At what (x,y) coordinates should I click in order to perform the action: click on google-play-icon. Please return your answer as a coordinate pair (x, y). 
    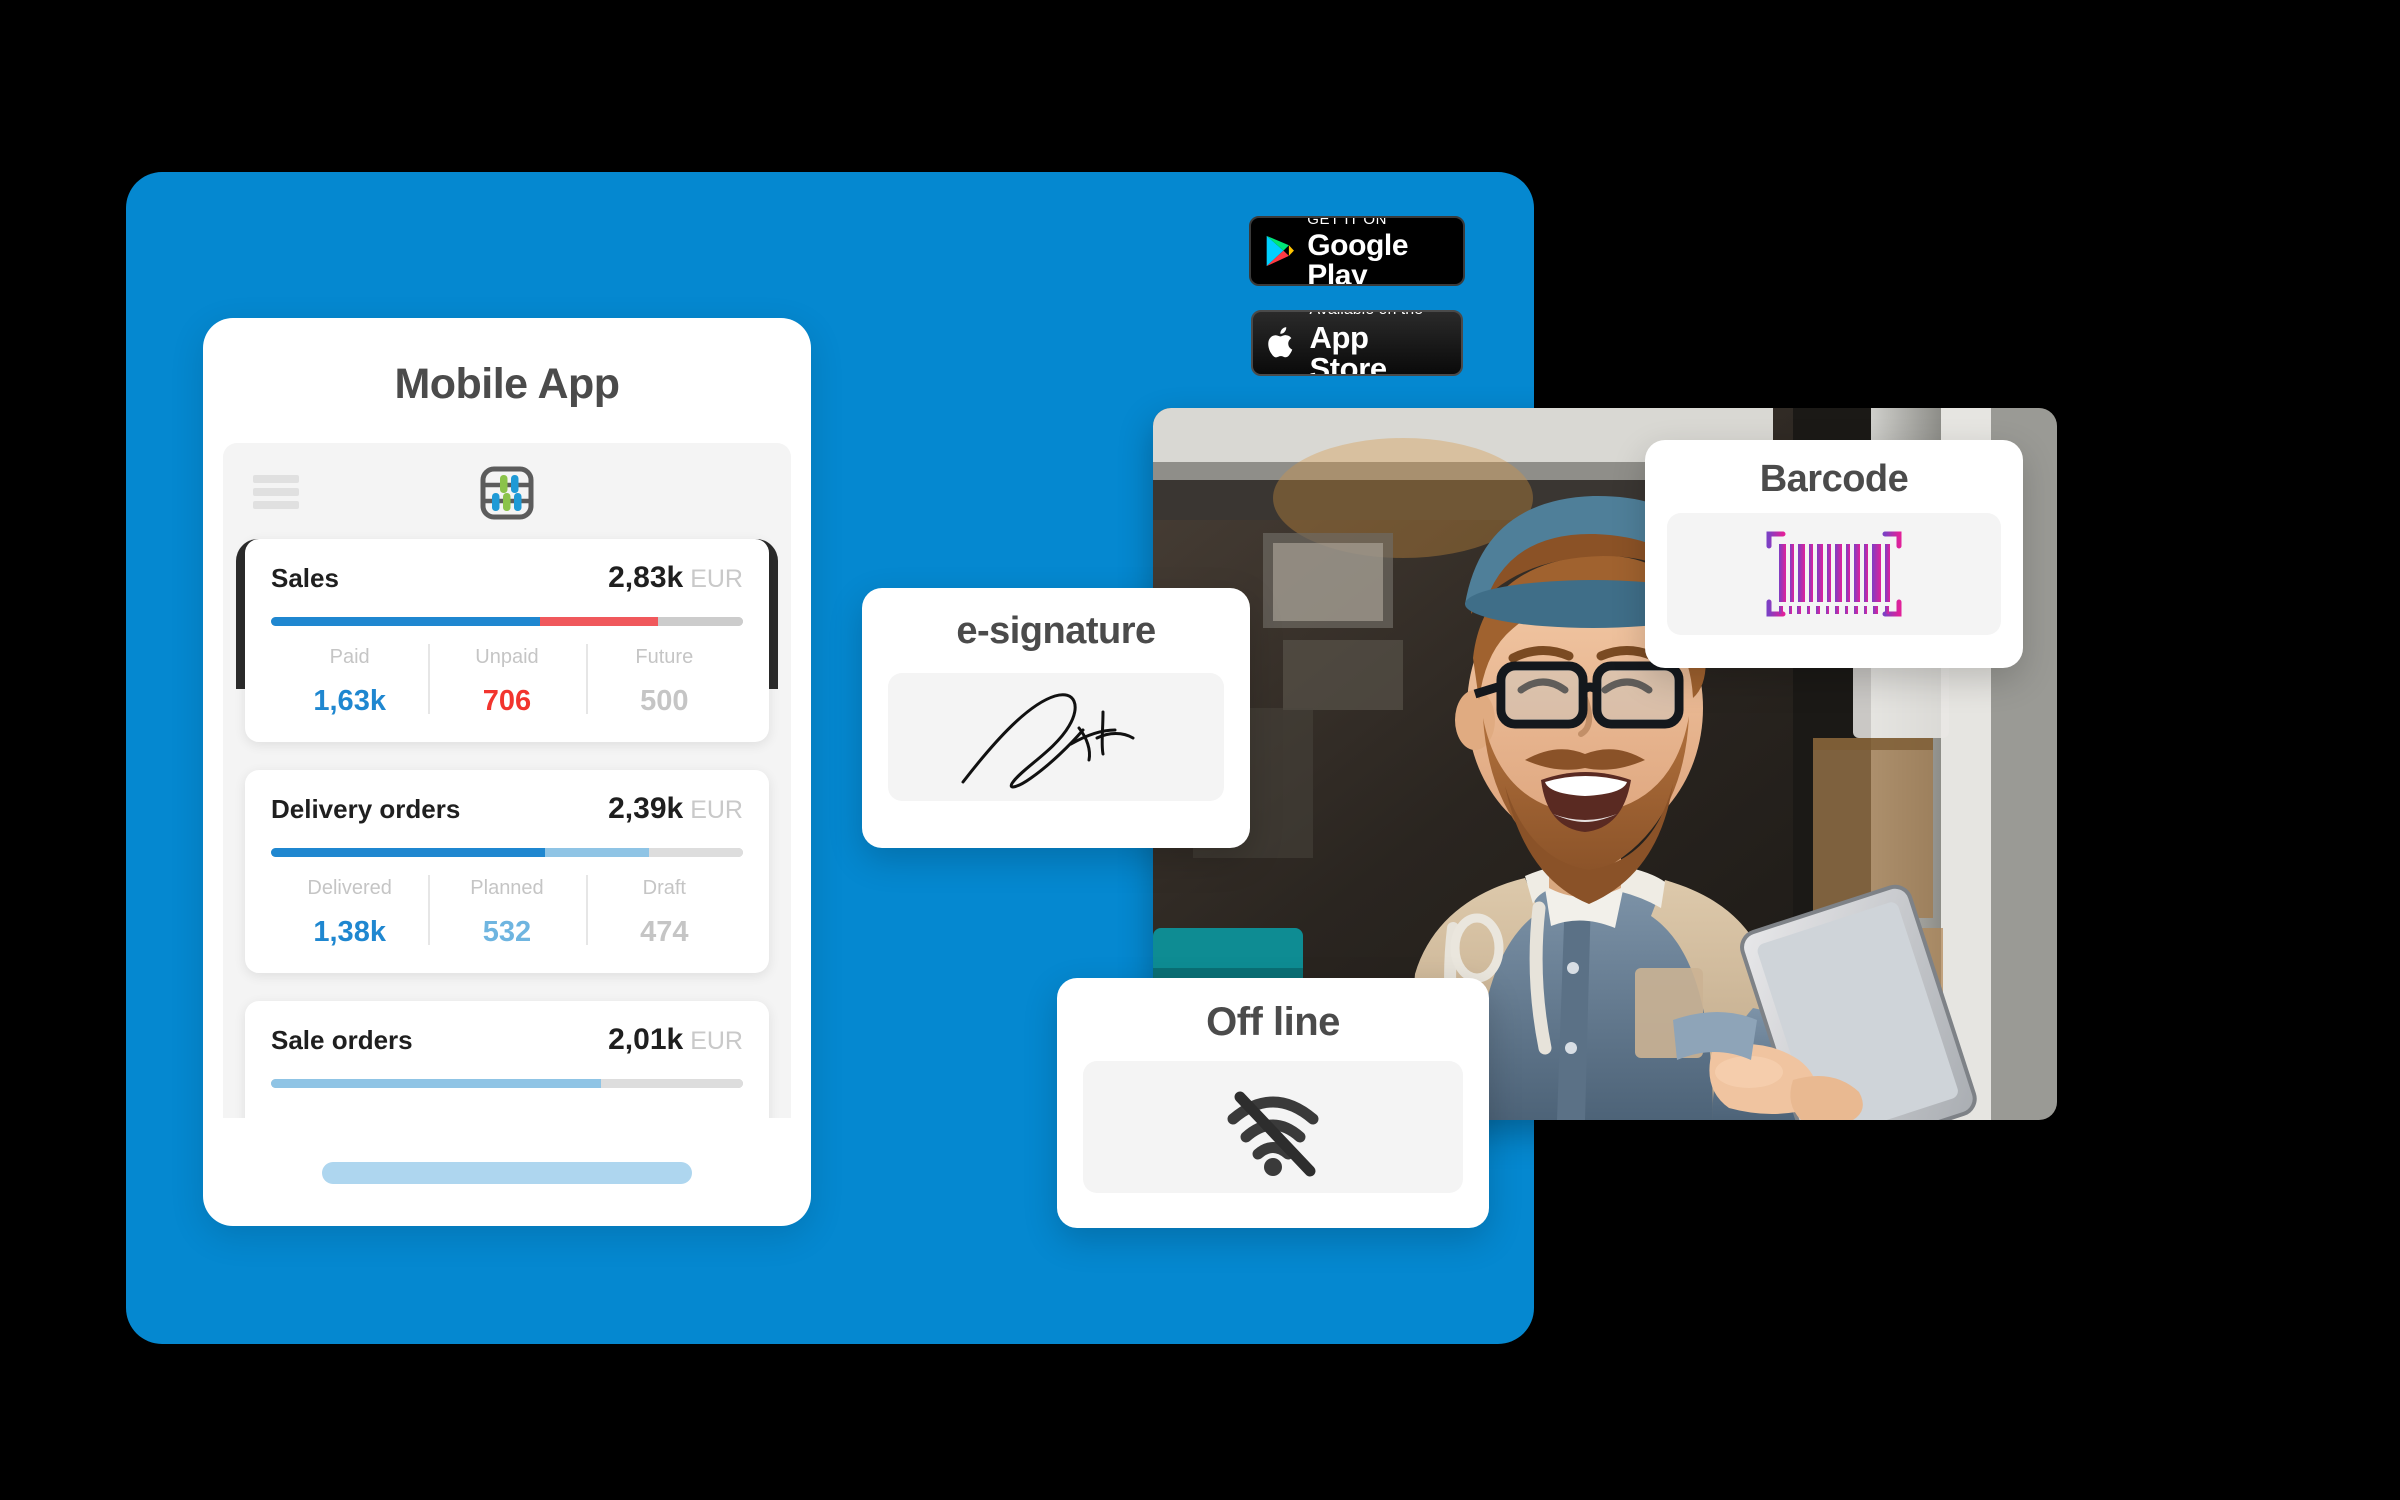
    Looking at the image, I should click on (1280, 251).